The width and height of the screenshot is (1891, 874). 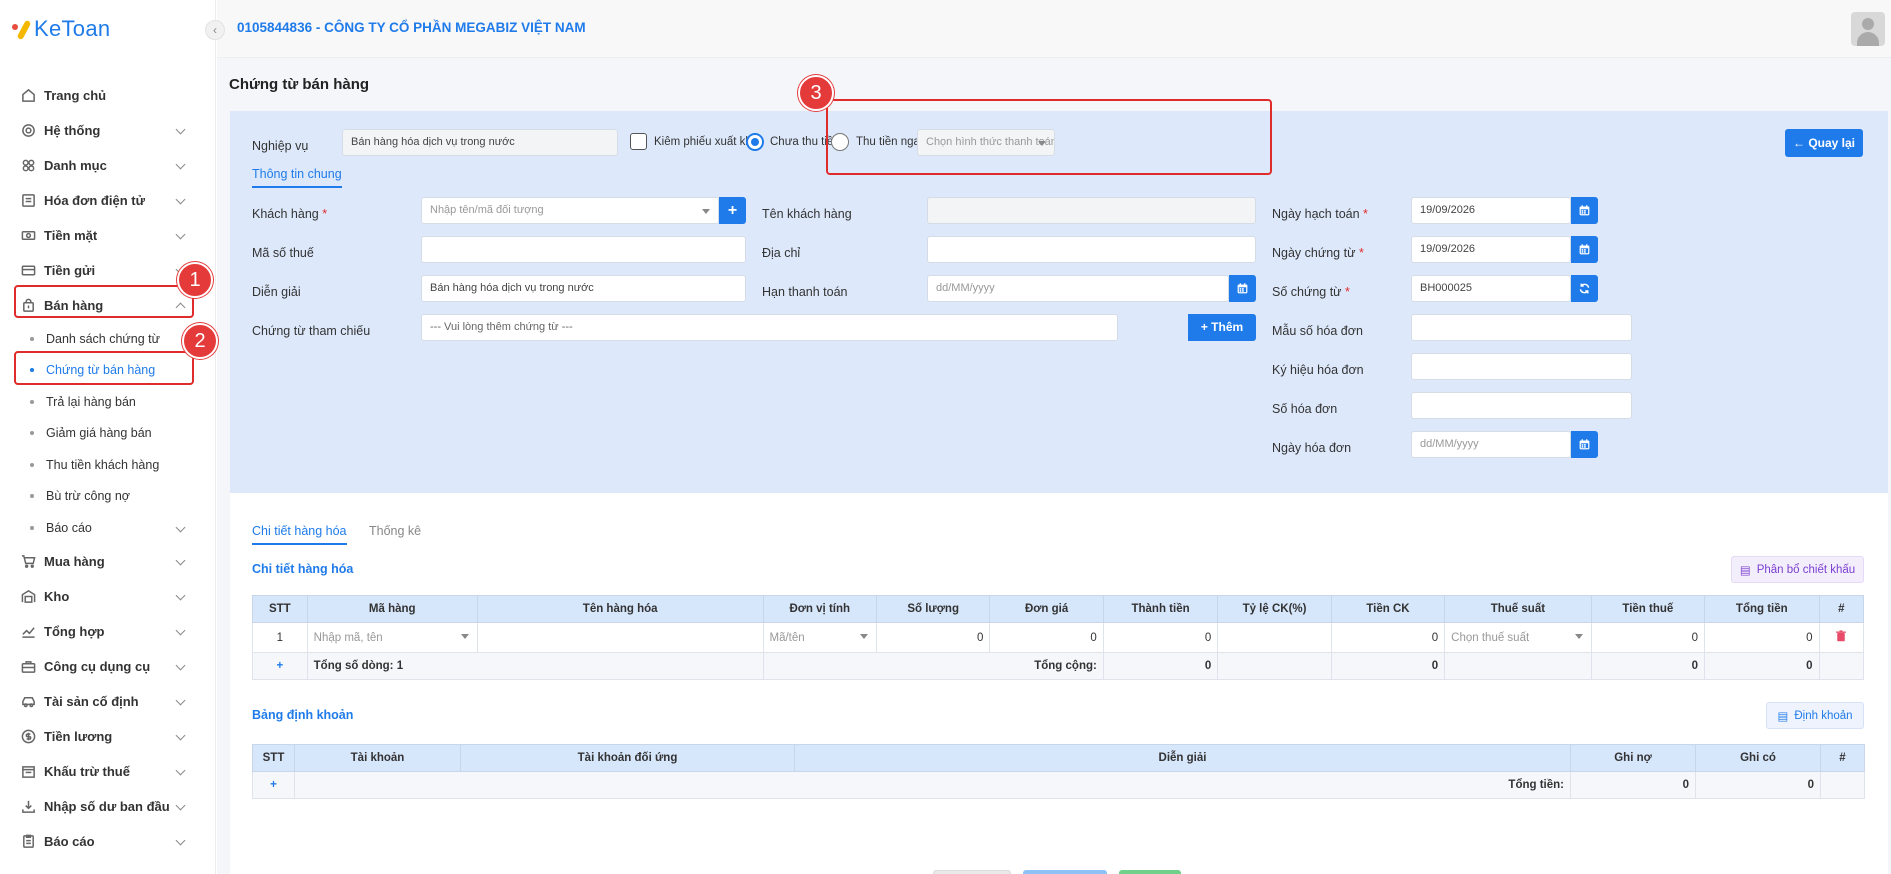 I want to click on don-gia-cell: 0, so click(x=1046, y=637).